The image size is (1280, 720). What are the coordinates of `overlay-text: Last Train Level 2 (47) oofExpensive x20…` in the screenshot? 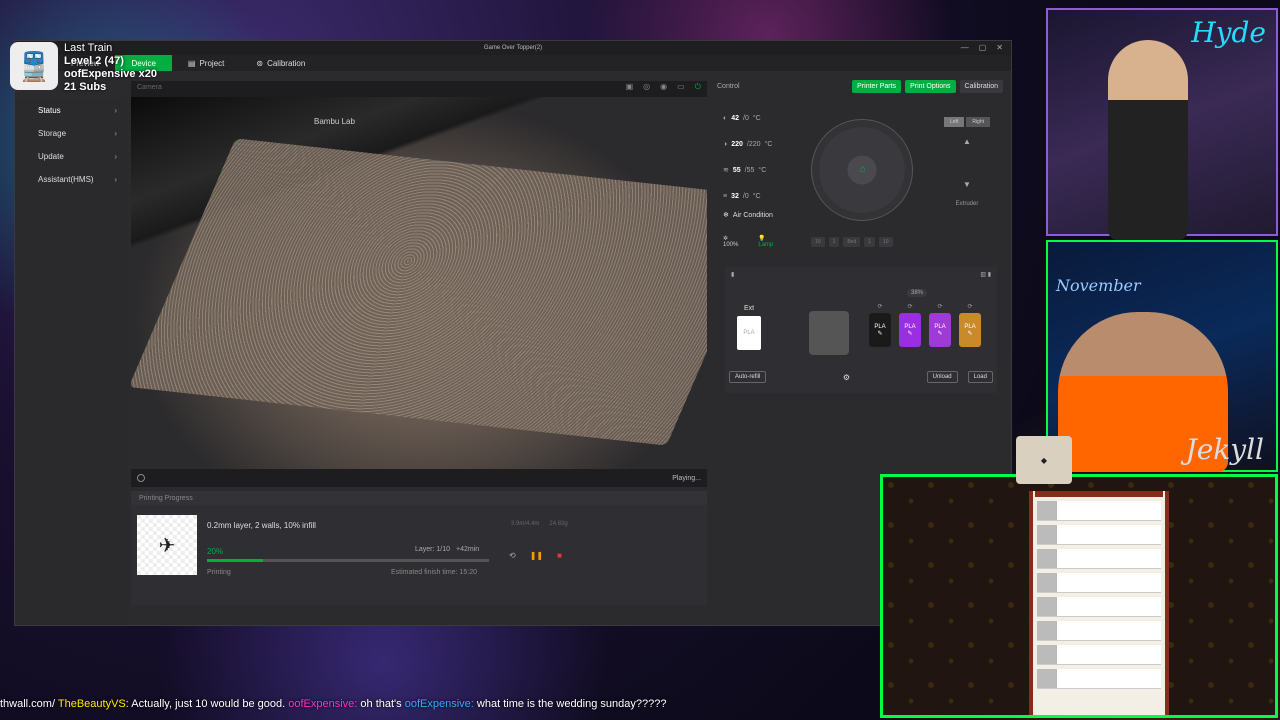 It's located at (110, 68).